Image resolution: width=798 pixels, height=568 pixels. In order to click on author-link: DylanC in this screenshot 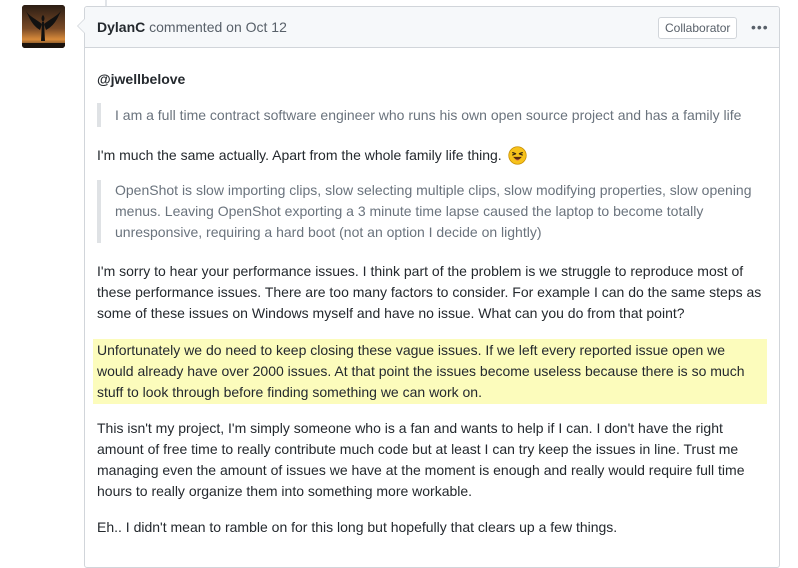, I will do `click(121, 27)`.